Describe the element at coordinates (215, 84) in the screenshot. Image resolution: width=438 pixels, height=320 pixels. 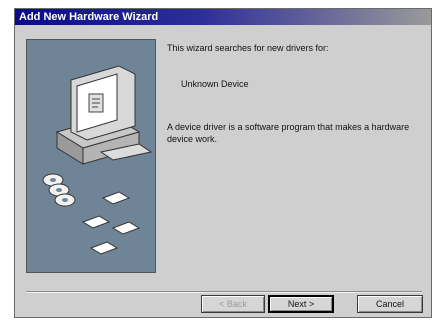
I see `device-name: Unknown Device` at that location.